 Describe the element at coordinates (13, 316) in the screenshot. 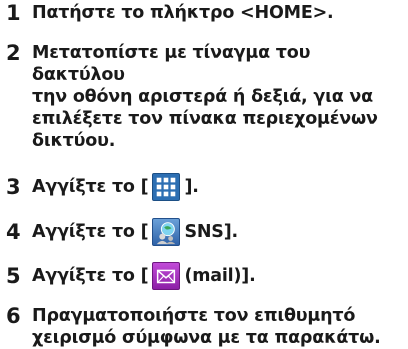

I see `step-number: 6` at that location.